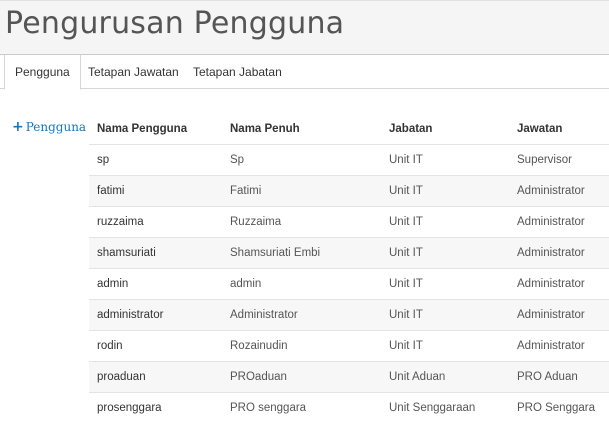  Describe the element at coordinates (301, 377) in the screenshot. I see `cell-fullname: PROaduan` at that location.